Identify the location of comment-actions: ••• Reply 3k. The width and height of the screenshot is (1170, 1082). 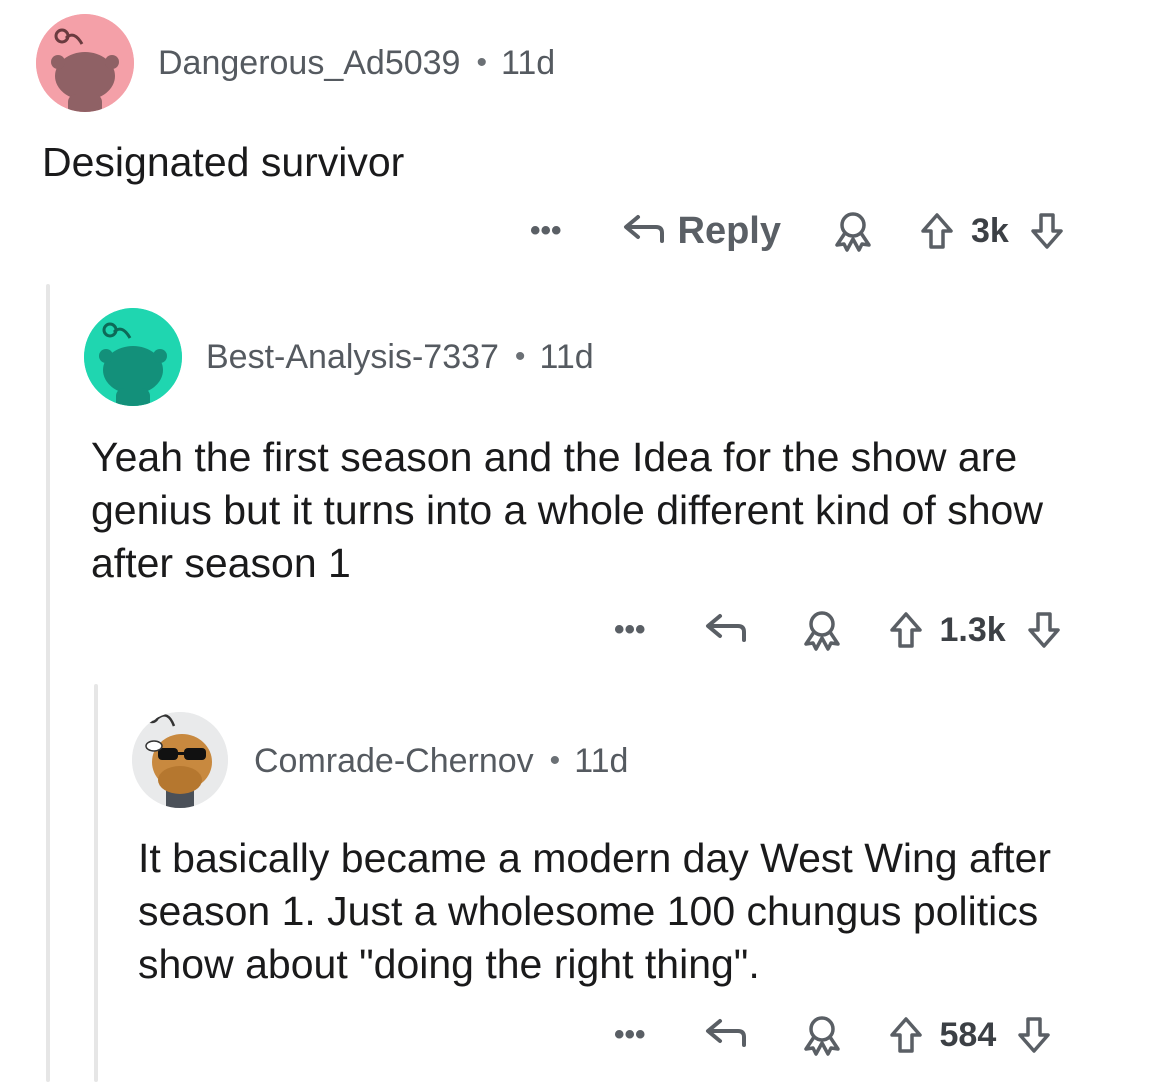
(797, 231).